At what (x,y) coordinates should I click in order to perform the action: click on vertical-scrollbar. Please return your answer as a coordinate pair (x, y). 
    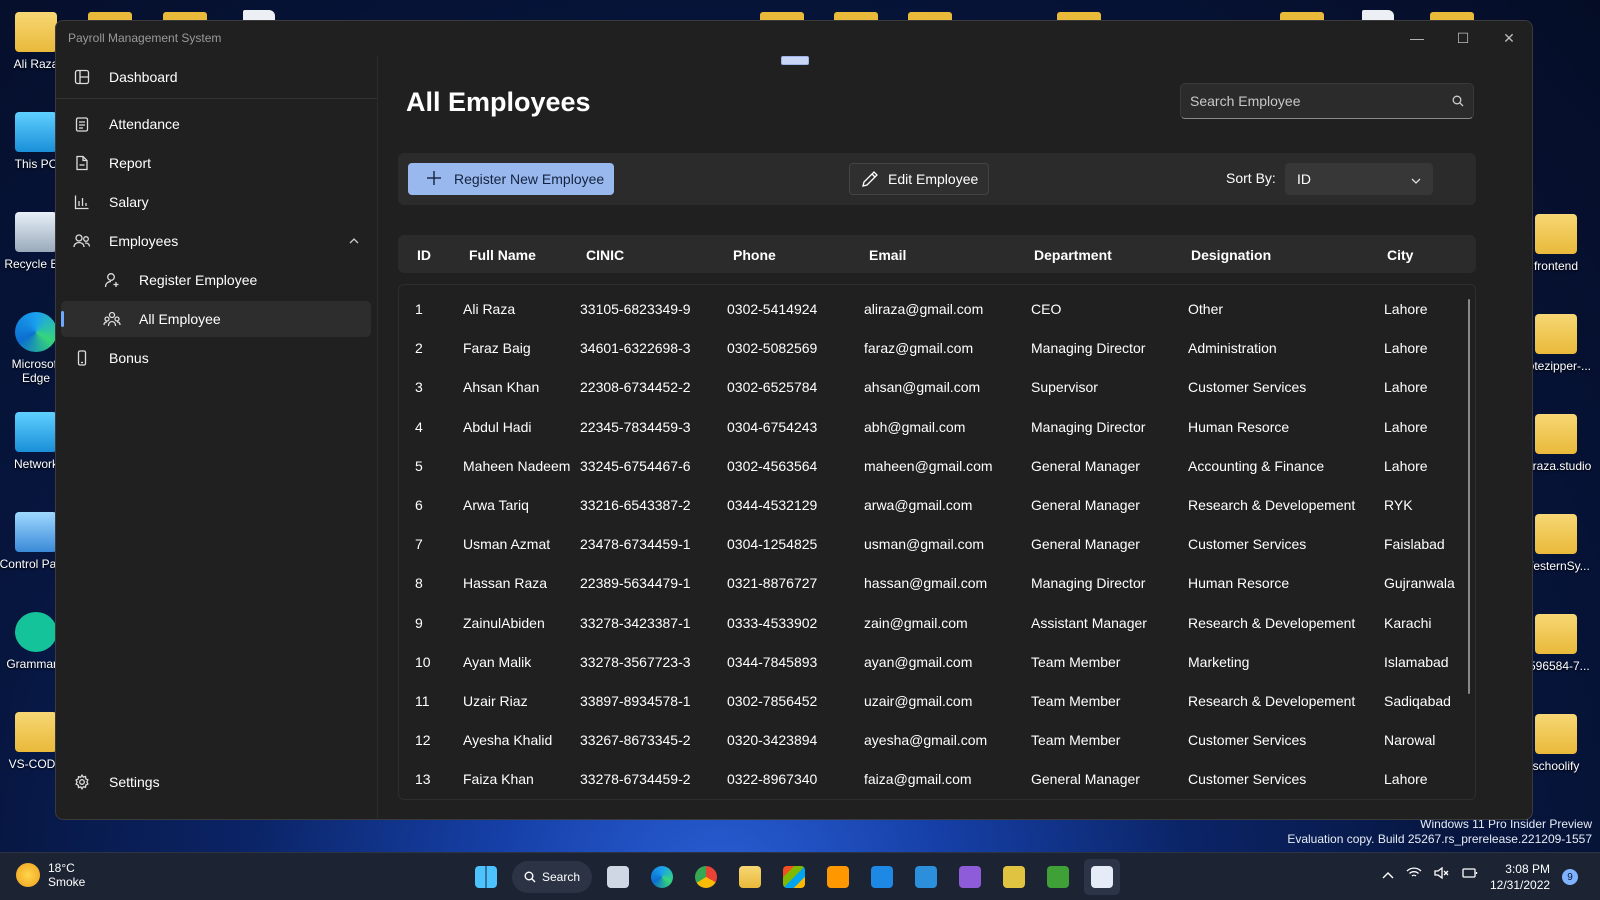
    Looking at the image, I should click on (1469, 496).